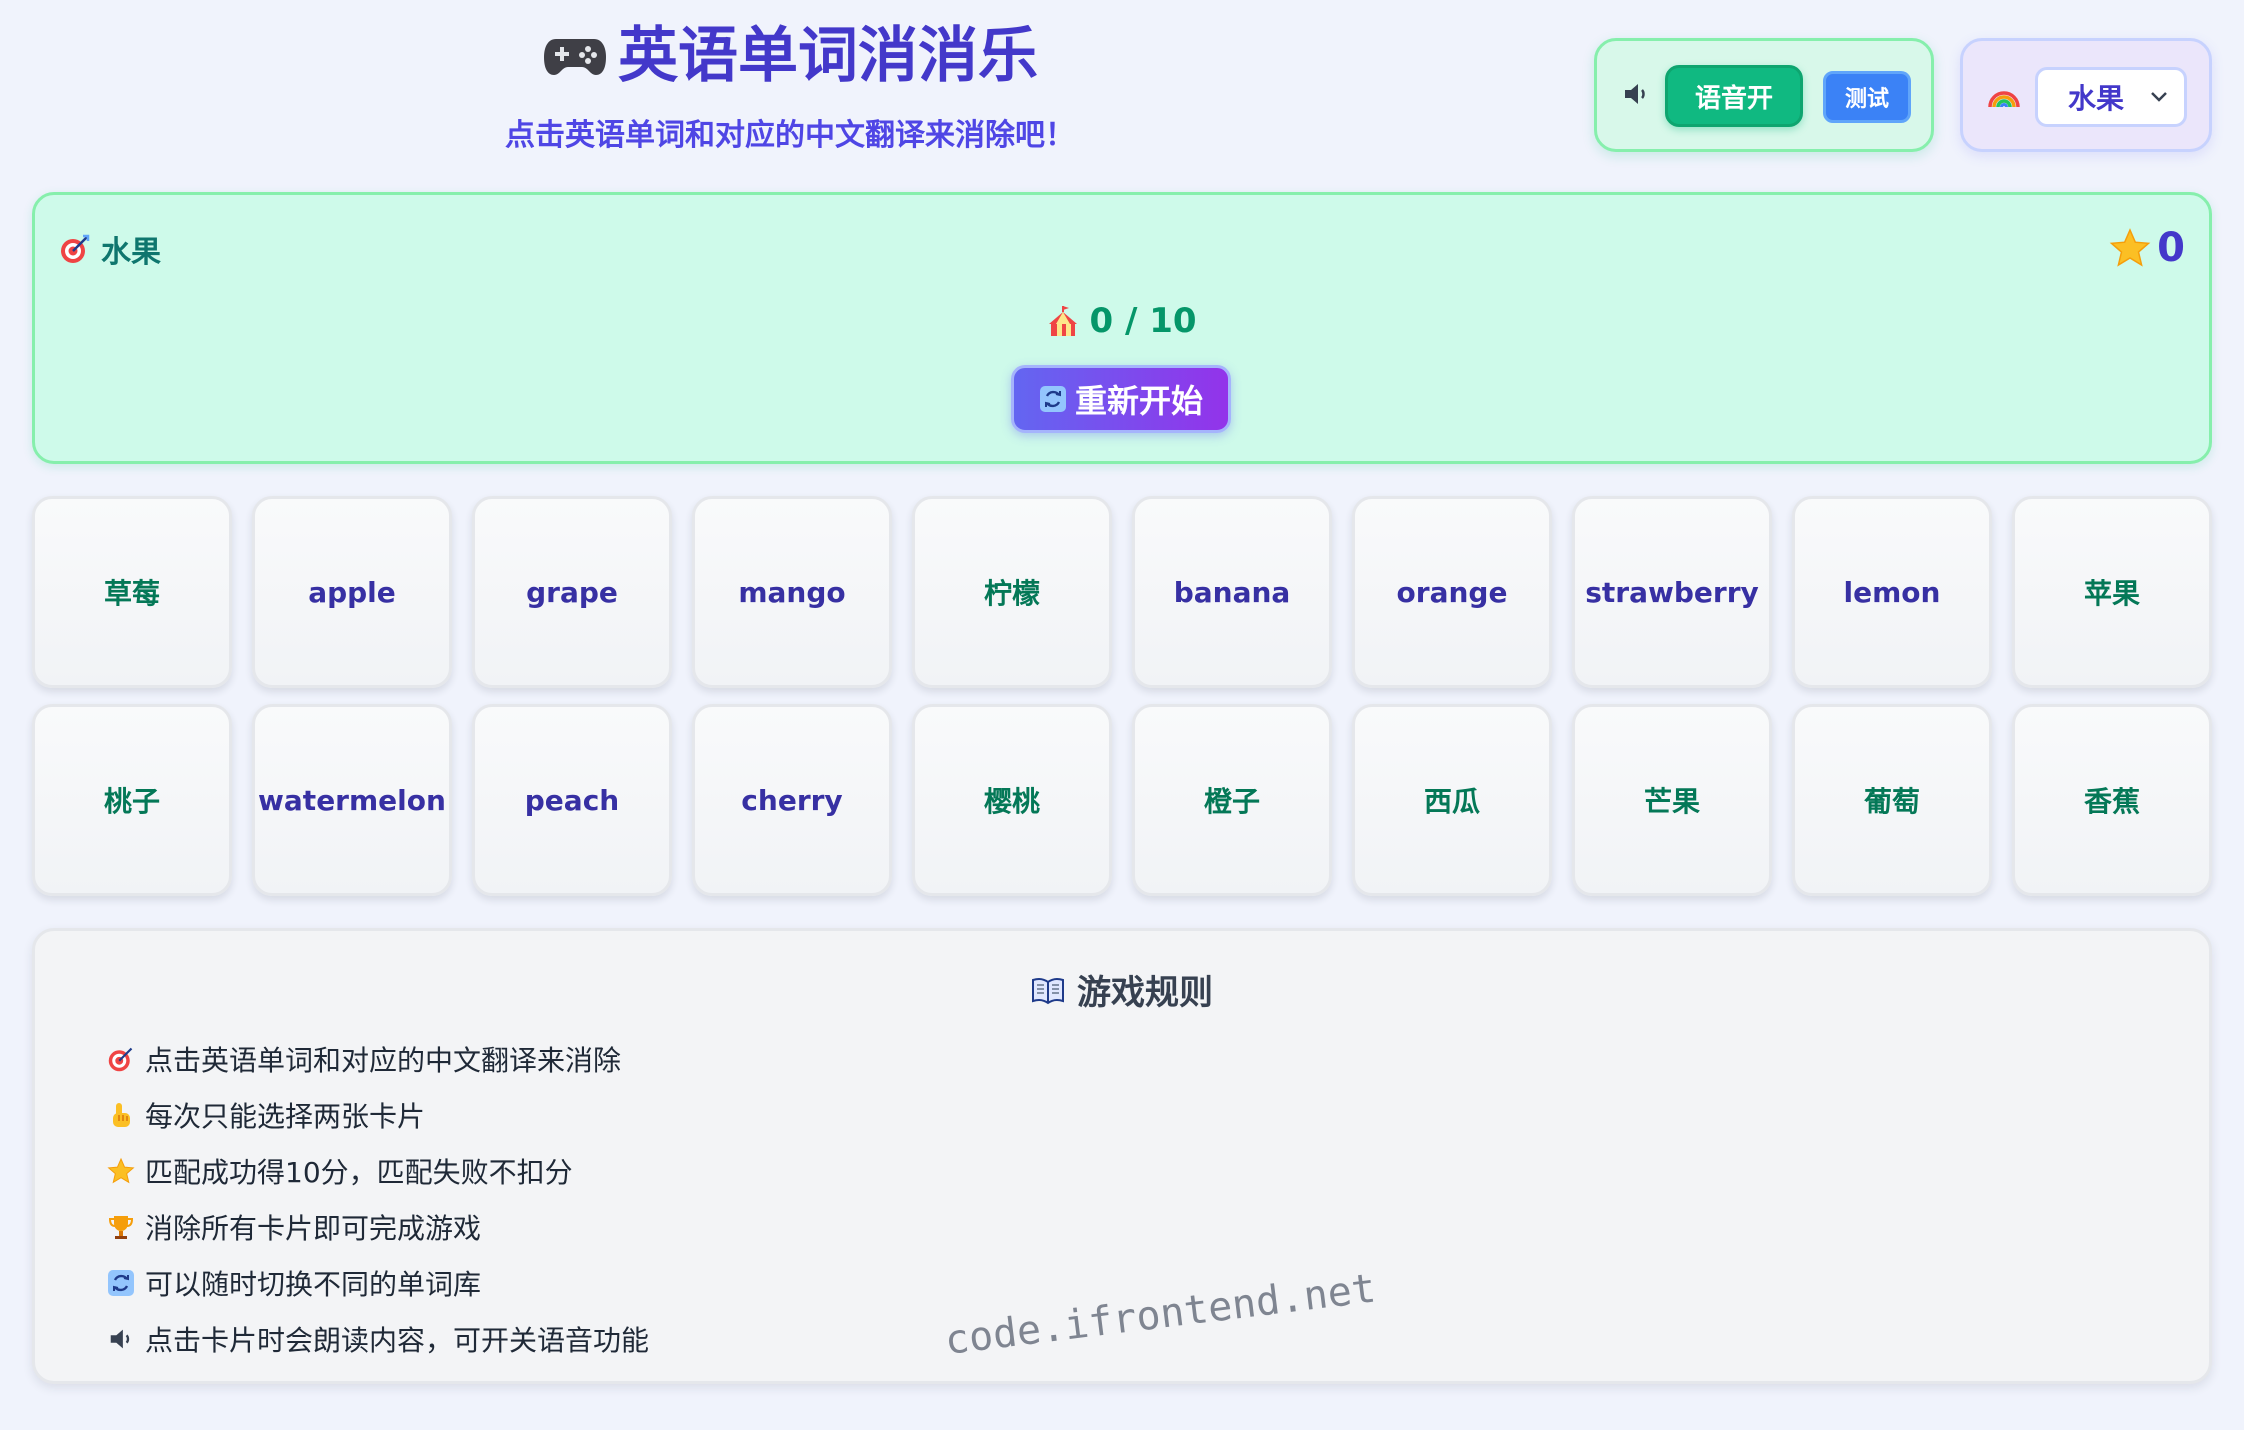  I want to click on pointing-hand-icon, so click(121, 1115).